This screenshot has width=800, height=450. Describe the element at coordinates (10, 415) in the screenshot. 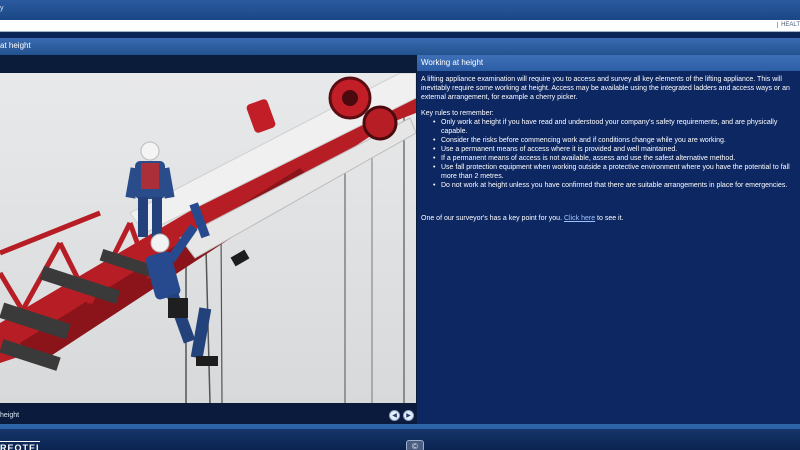

I see `media-caption: height` at that location.